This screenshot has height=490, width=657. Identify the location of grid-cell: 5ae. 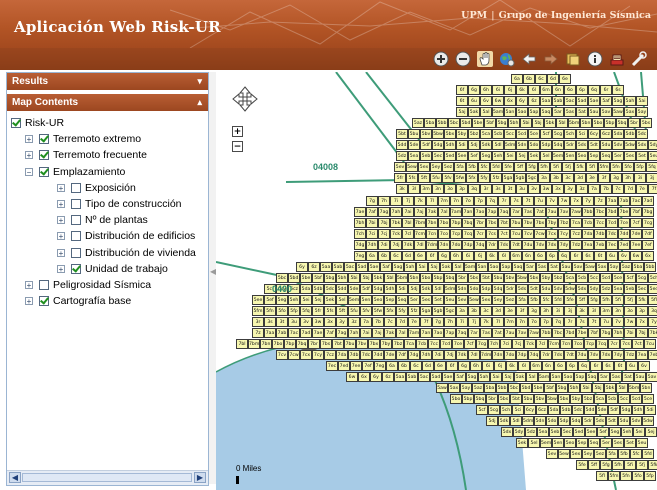
(594, 101).